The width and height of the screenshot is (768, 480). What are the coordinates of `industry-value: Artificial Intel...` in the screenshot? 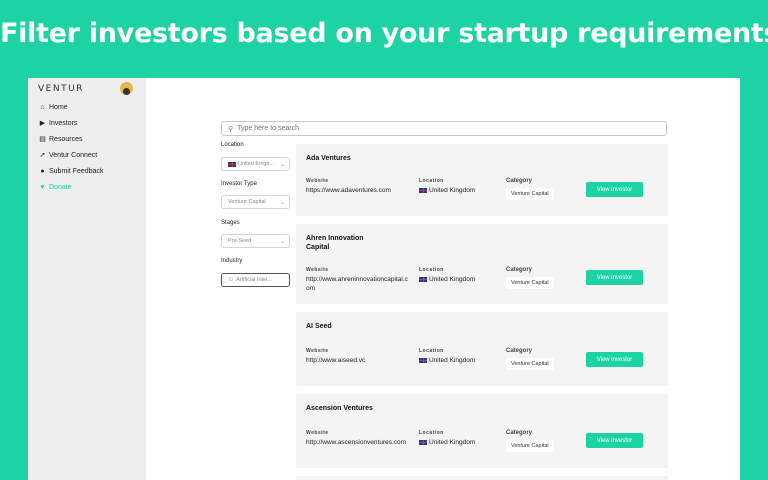 It's located at (254, 280).